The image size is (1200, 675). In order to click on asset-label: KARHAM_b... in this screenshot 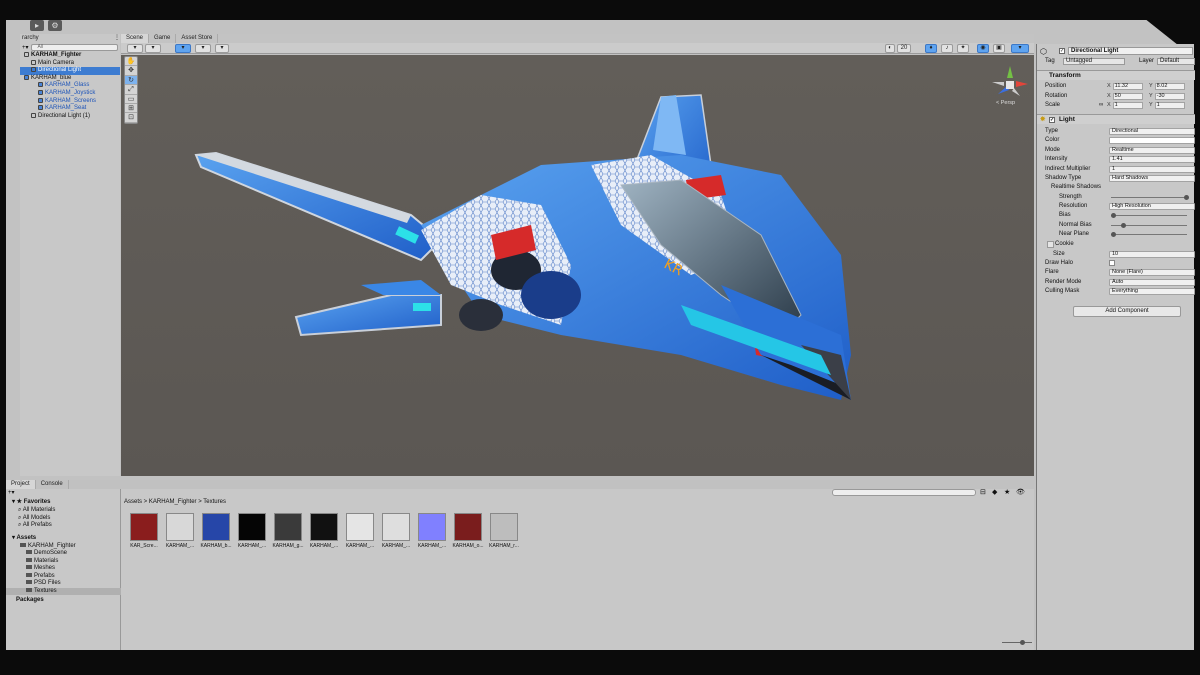, I will do `click(216, 546)`.